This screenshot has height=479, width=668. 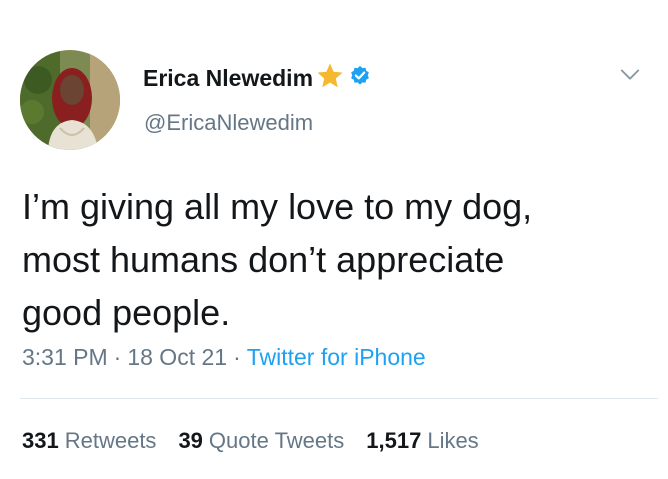 What do you see at coordinates (394, 440) in the screenshot?
I see `likes-count: 1,517` at bounding box center [394, 440].